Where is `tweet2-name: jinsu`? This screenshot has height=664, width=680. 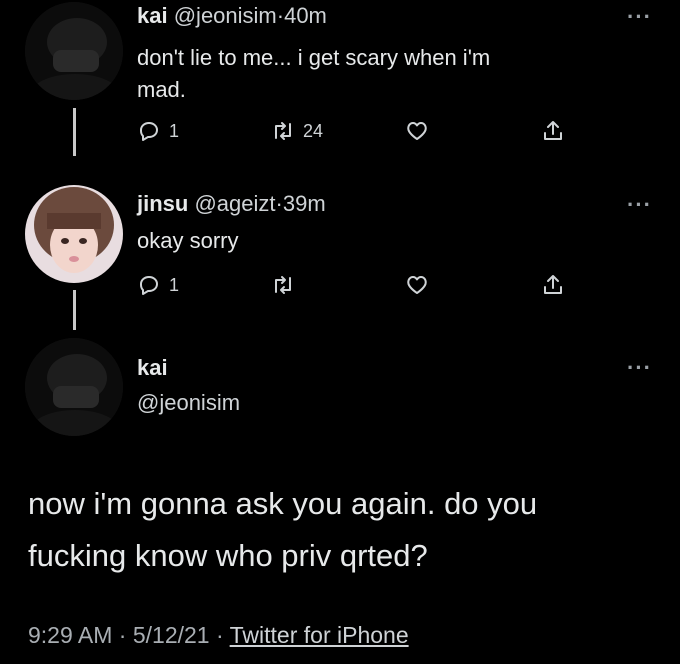 tweet2-name: jinsu is located at coordinates (162, 203).